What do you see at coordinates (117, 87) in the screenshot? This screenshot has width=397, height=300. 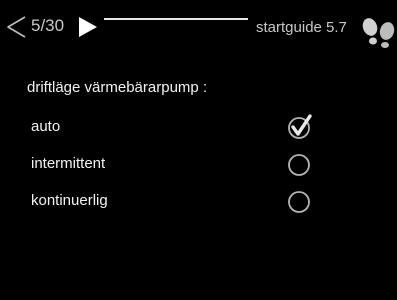 I see `question-label: driftläge värmebärarpump :` at bounding box center [117, 87].